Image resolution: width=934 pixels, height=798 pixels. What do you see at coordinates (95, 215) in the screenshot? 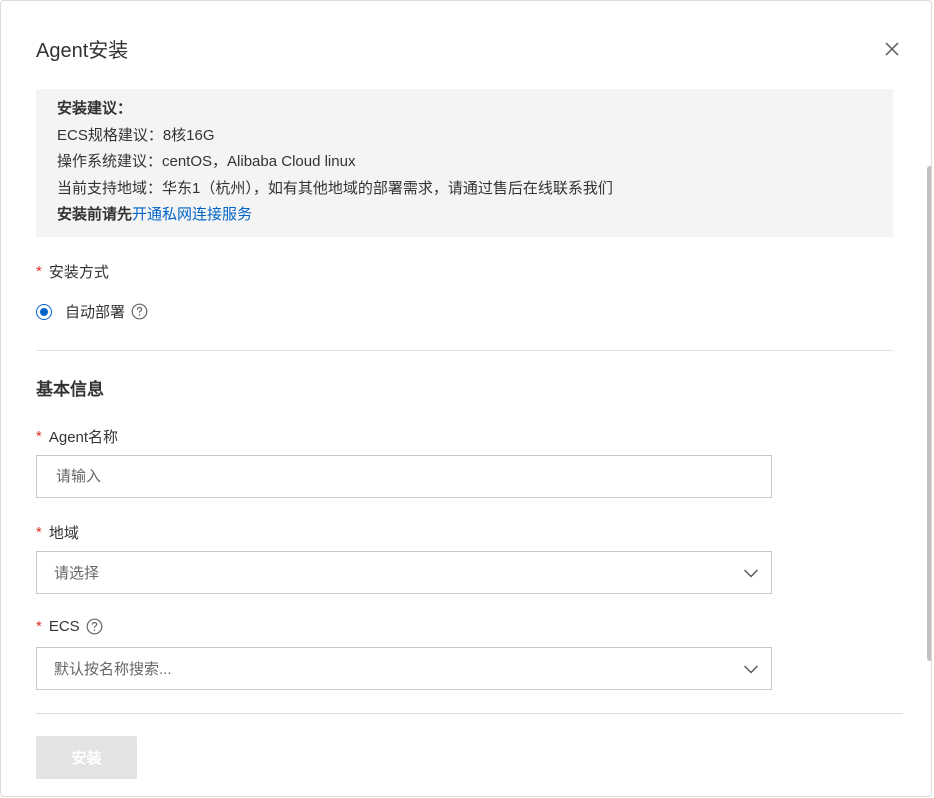
I see `notice-prerequisite-text: 安装前请先` at bounding box center [95, 215].